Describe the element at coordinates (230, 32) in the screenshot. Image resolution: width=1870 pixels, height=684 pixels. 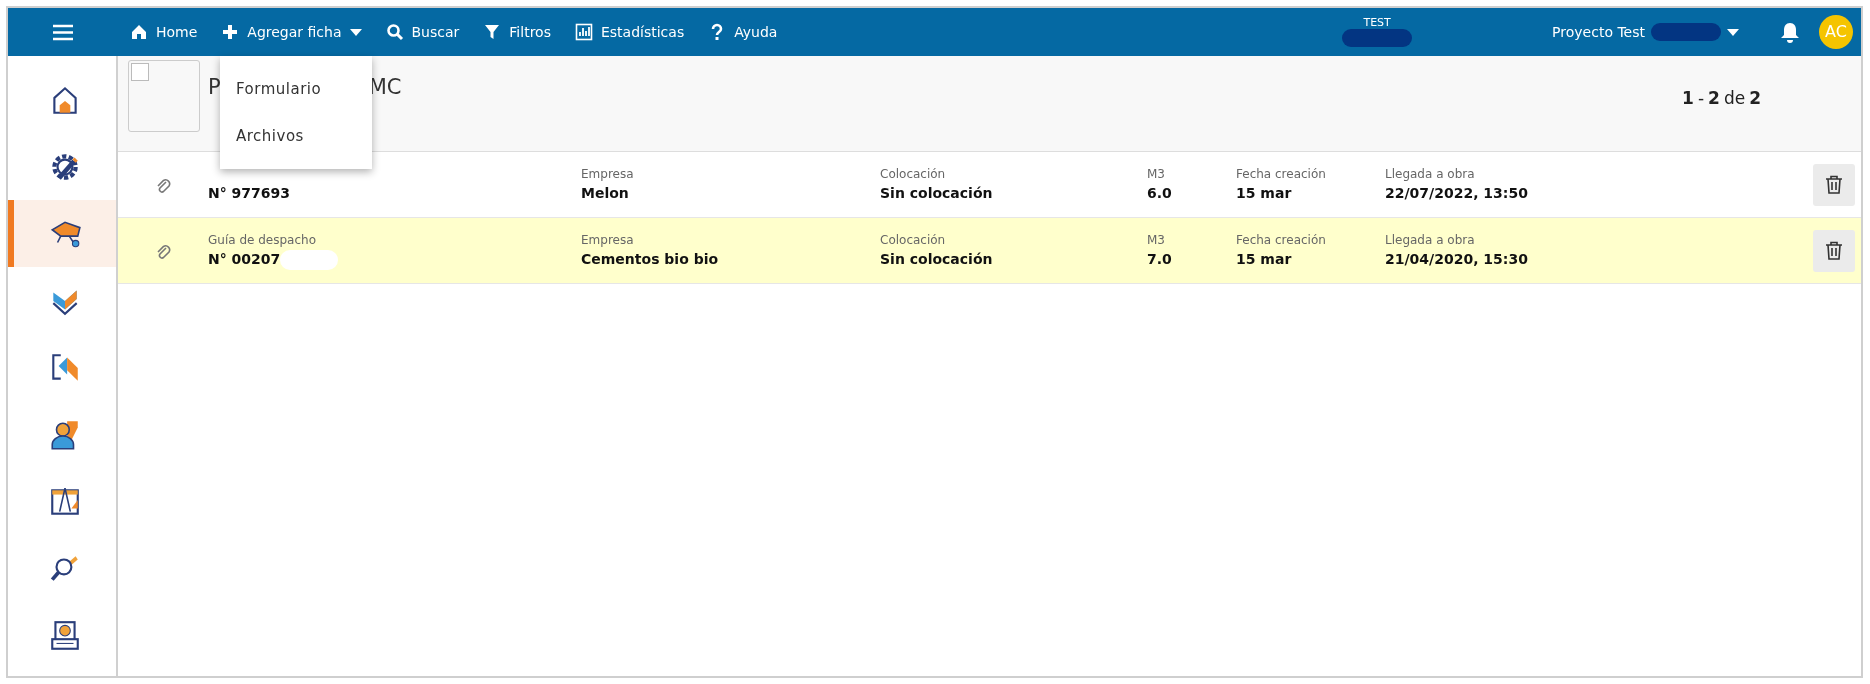
I see `plus-icon` at that location.